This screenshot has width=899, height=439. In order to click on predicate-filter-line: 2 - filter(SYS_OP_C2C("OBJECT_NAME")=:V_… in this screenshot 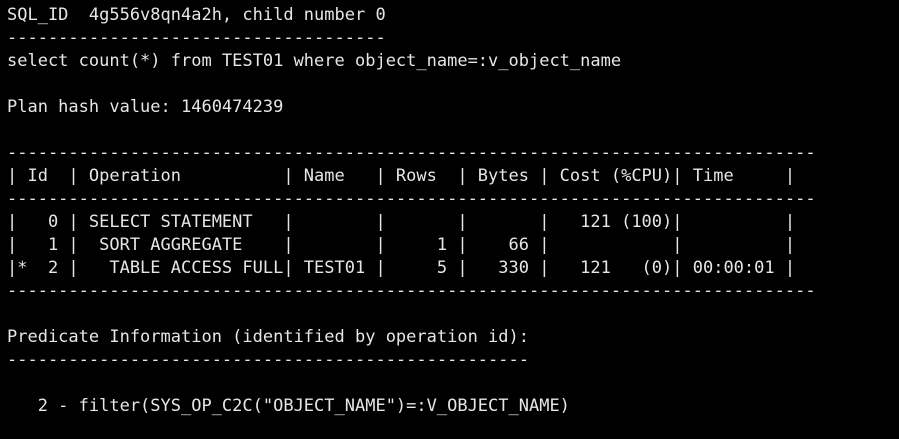, I will do `click(288, 406)`.